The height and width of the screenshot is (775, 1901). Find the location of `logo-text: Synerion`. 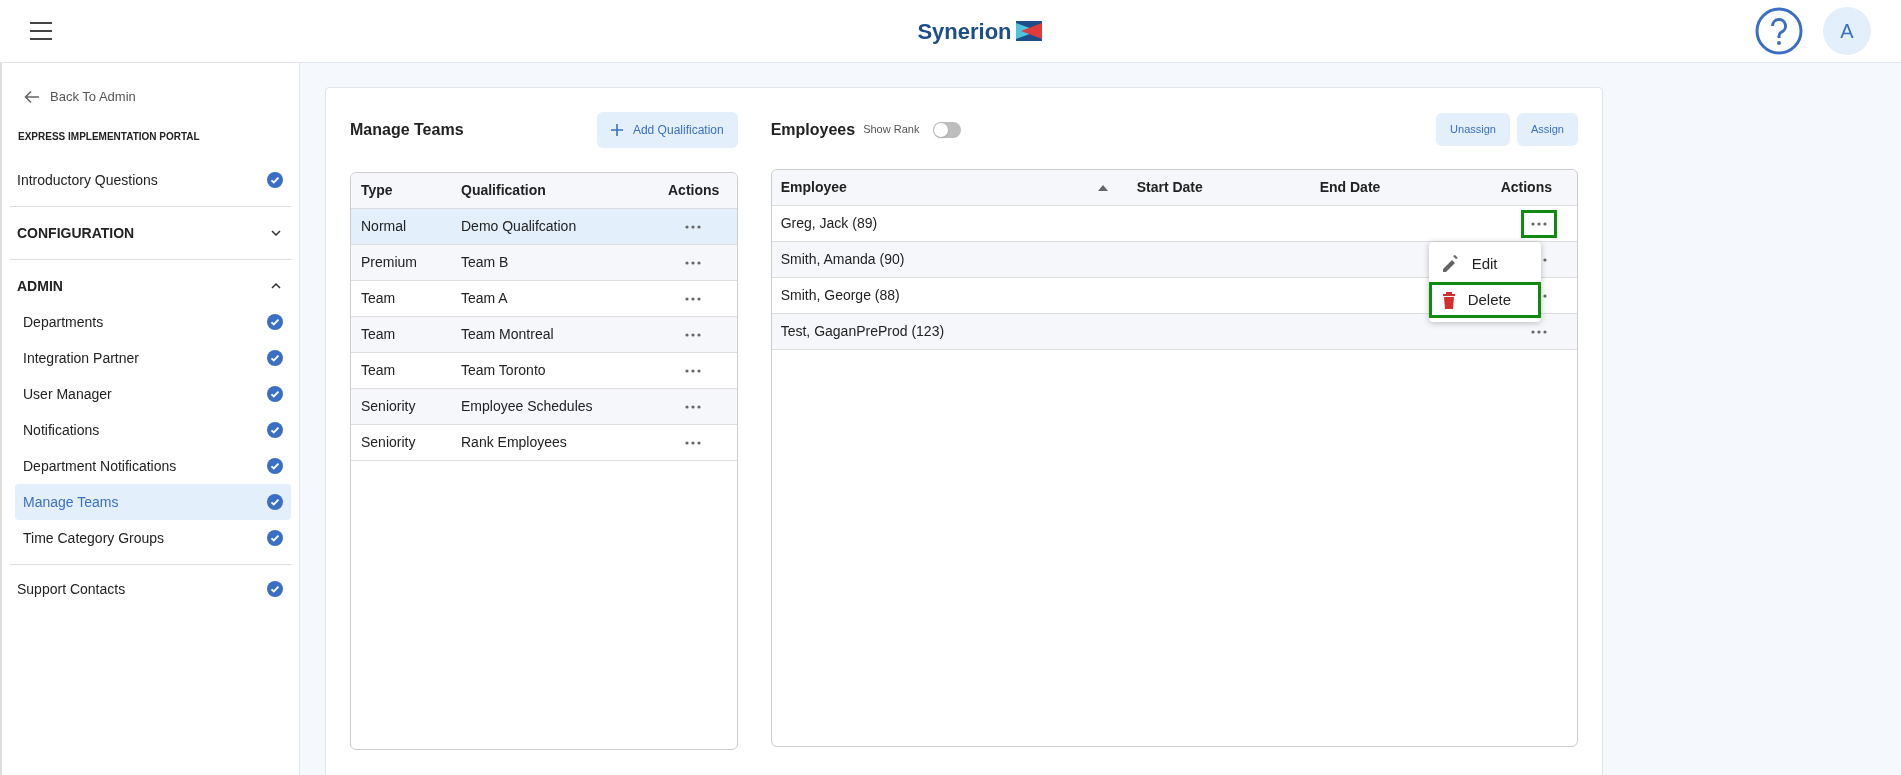

logo-text: Synerion is located at coordinates (964, 31).